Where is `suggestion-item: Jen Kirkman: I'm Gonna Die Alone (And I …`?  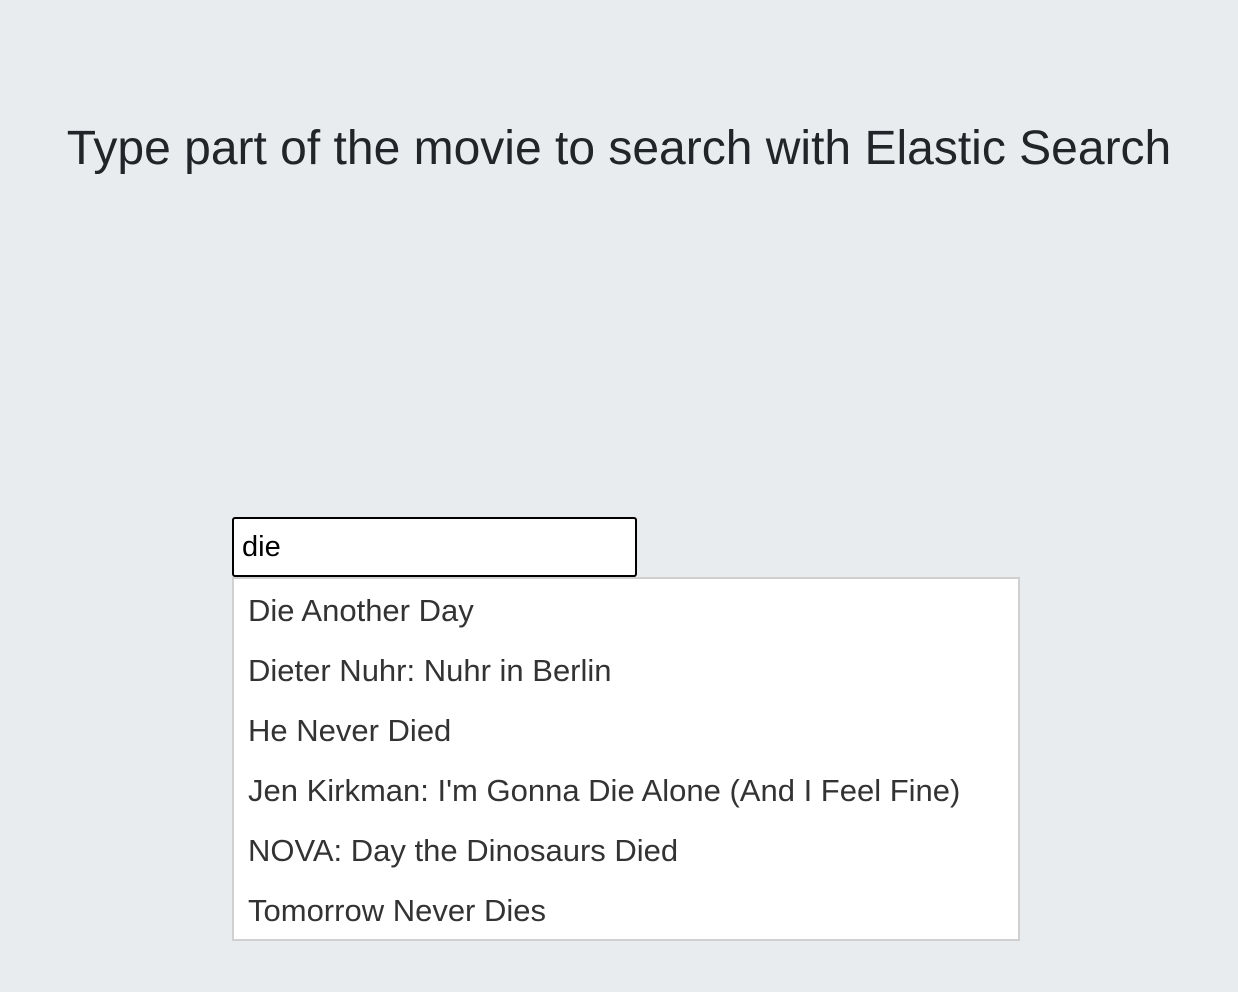 suggestion-item: Jen Kirkman: I'm Gonna Die Alone (And I … is located at coordinates (626, 791).